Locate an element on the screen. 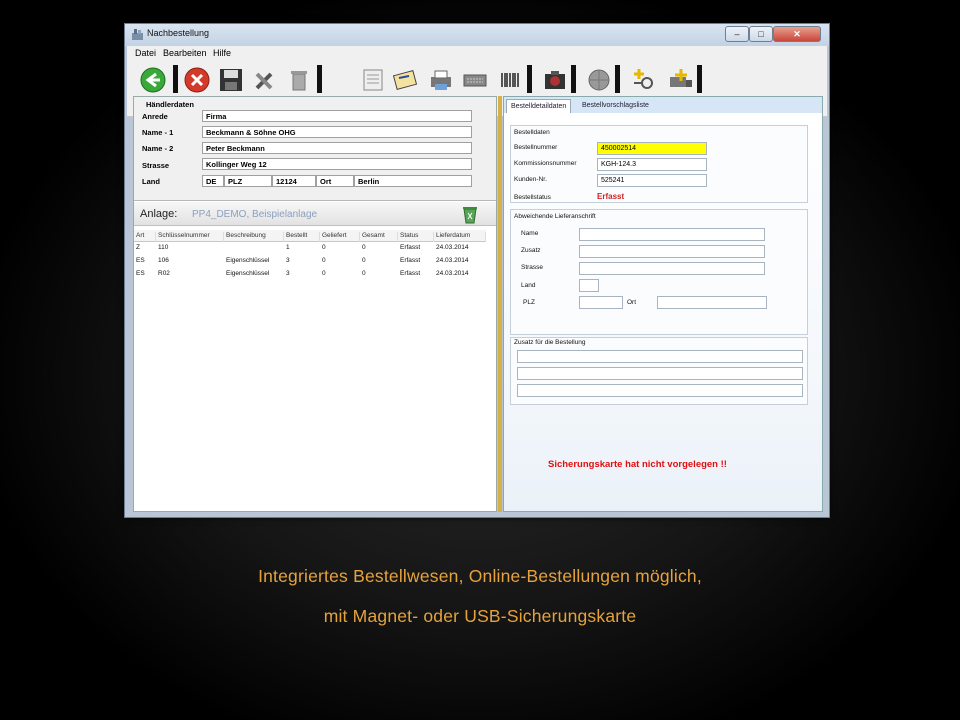  anlage-bar: Anlage: PP4_DEMO, Beispielanlage is located at coordinates (315, 214).